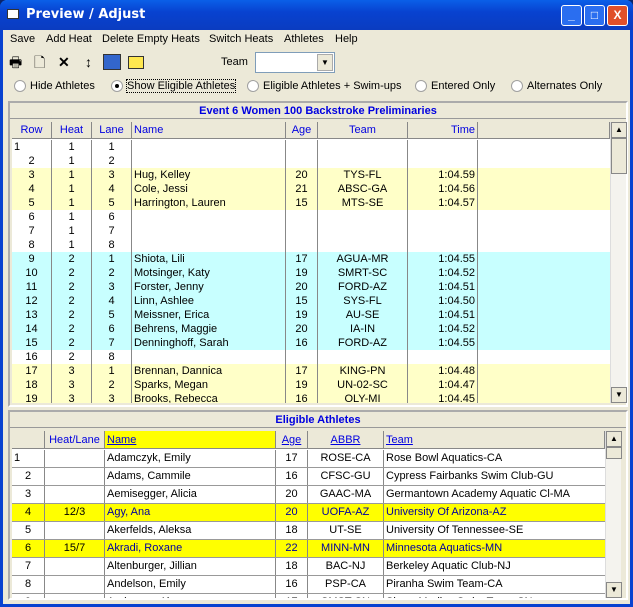 This screenshot has height=607, width=633. Describe the element at coordinates (311, 259) in the screenshot. I see `table-row: 9 2 1 Shiota, Lili 17 AGUA-MR 1:04.55` at that location.